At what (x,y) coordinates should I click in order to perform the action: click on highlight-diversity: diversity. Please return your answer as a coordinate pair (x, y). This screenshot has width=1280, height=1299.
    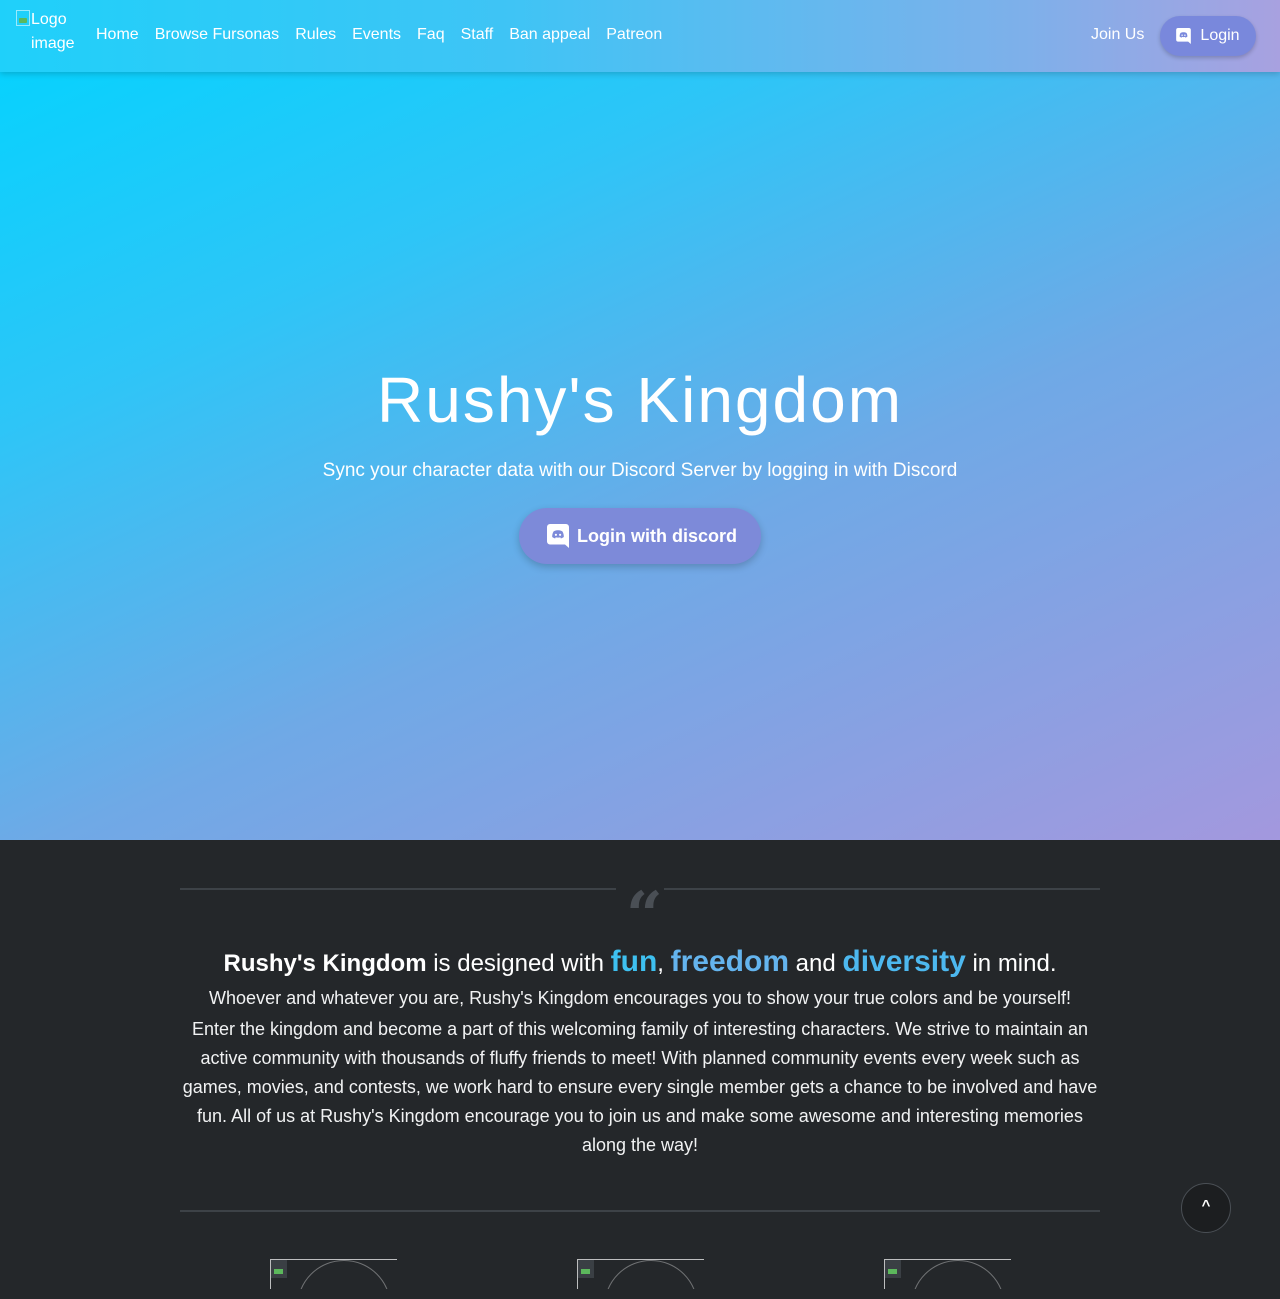
    Looking at the image, I should click on (904, 961).